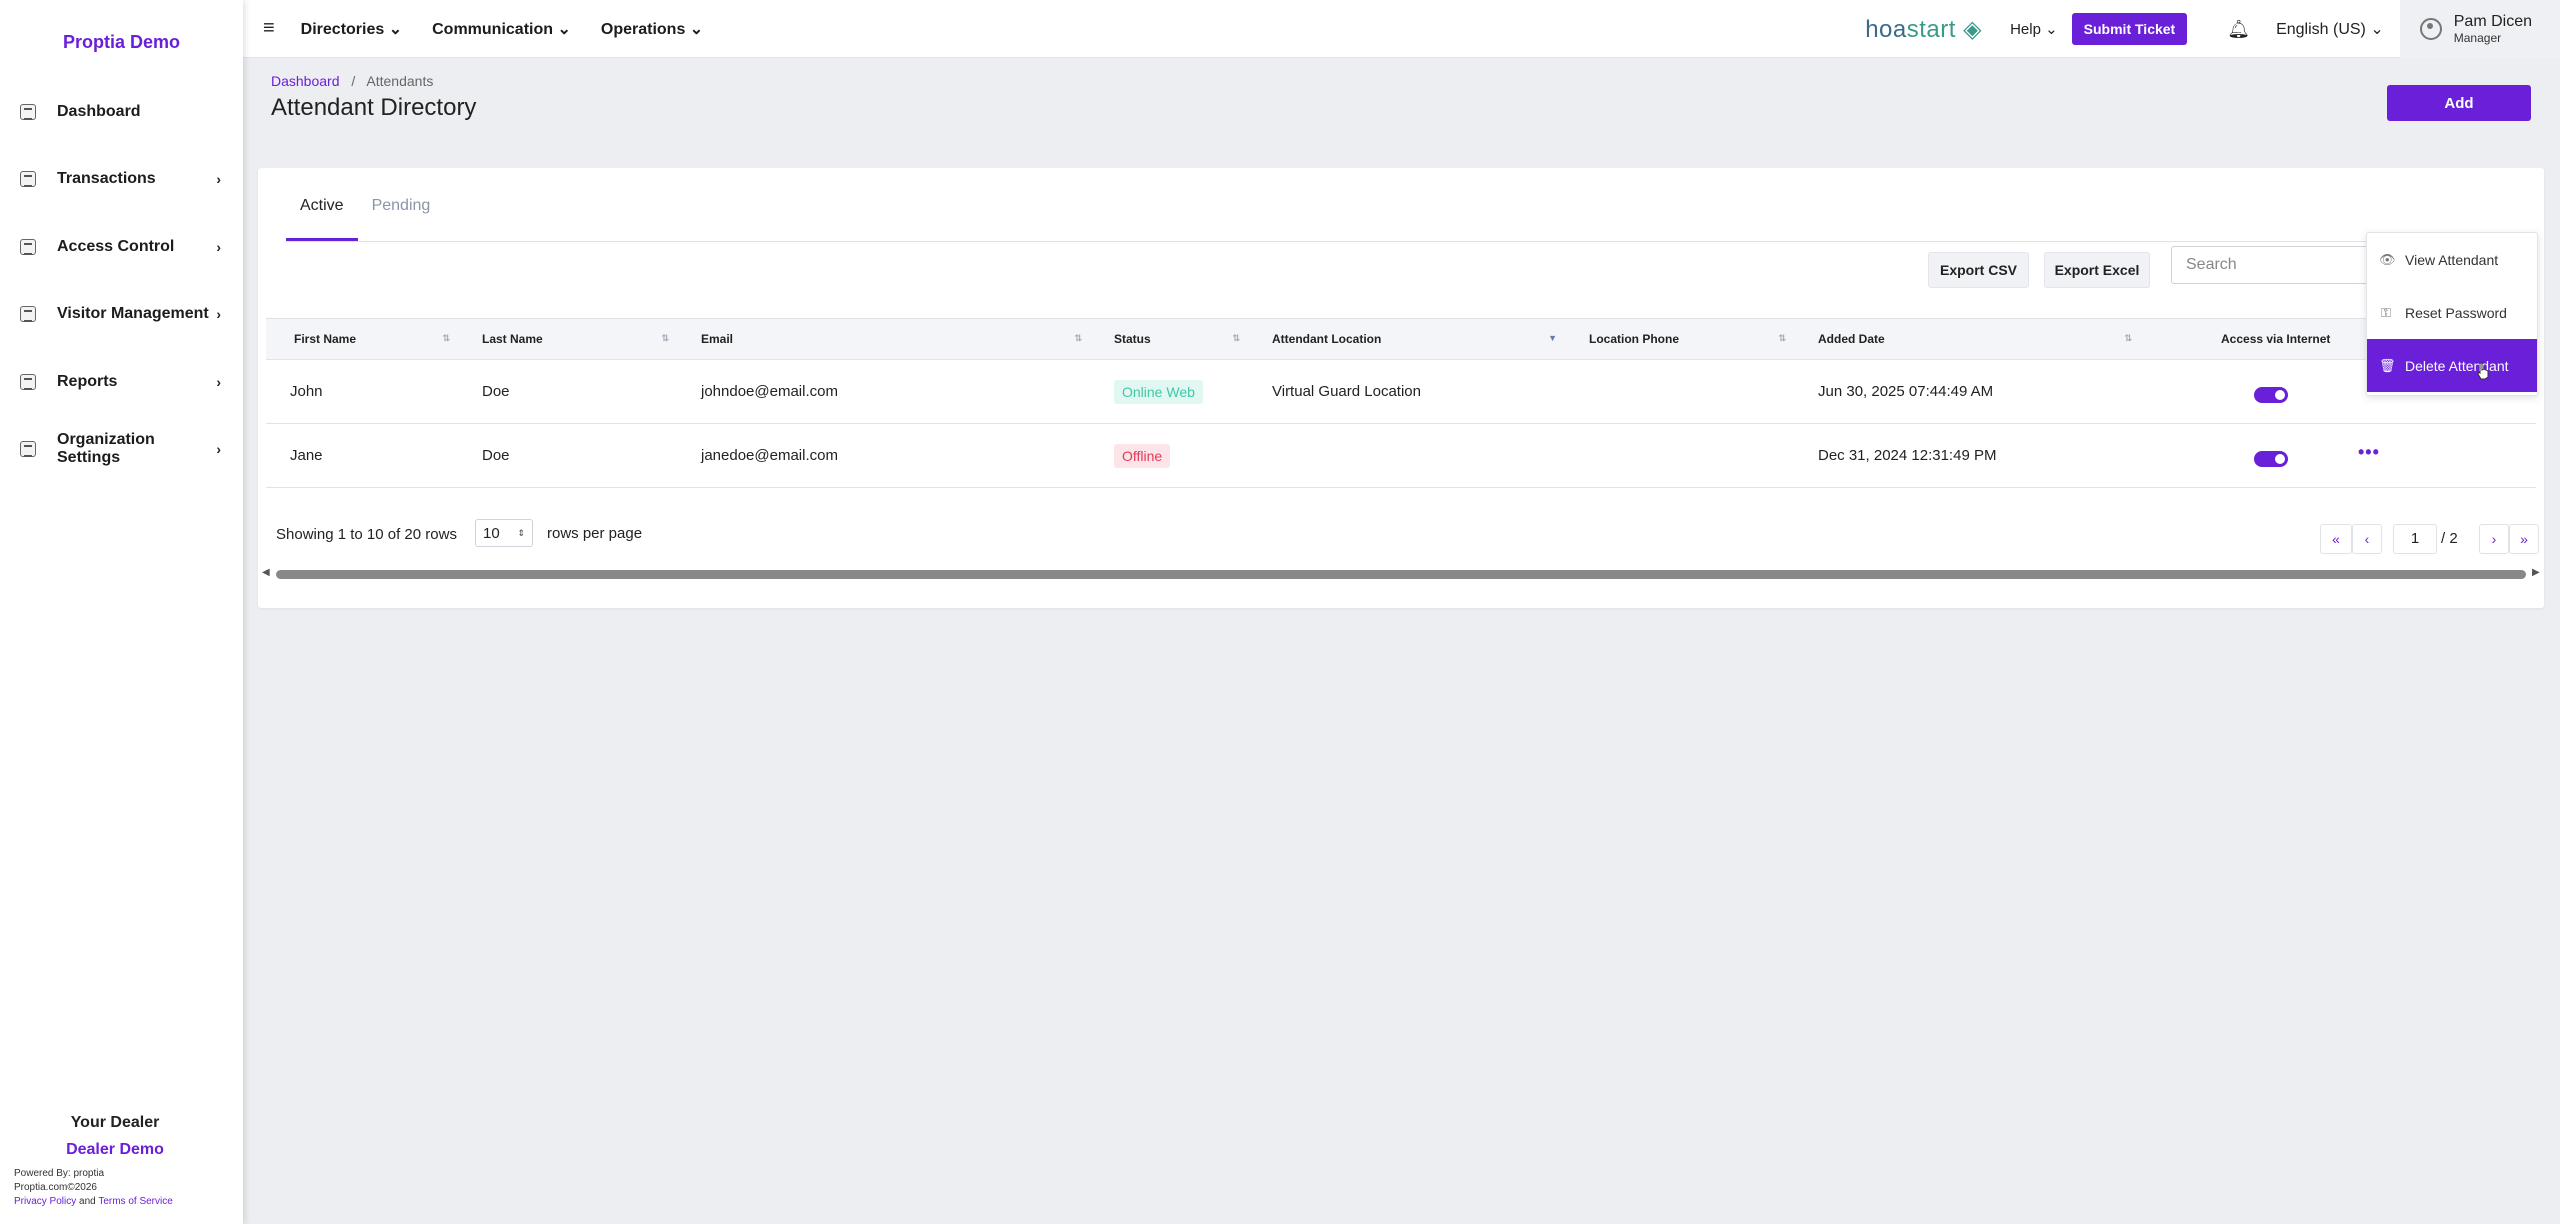  Describe the element at coordinates (2025, 29) in the screenshot. I see `help-label: Help` at that location.